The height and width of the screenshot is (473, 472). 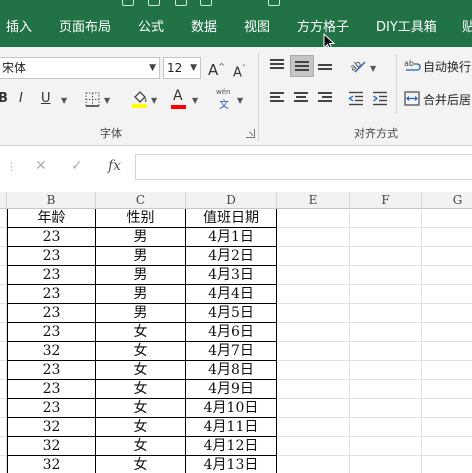 I want to click on header-cell: 性别, so click(x=141, y=218).